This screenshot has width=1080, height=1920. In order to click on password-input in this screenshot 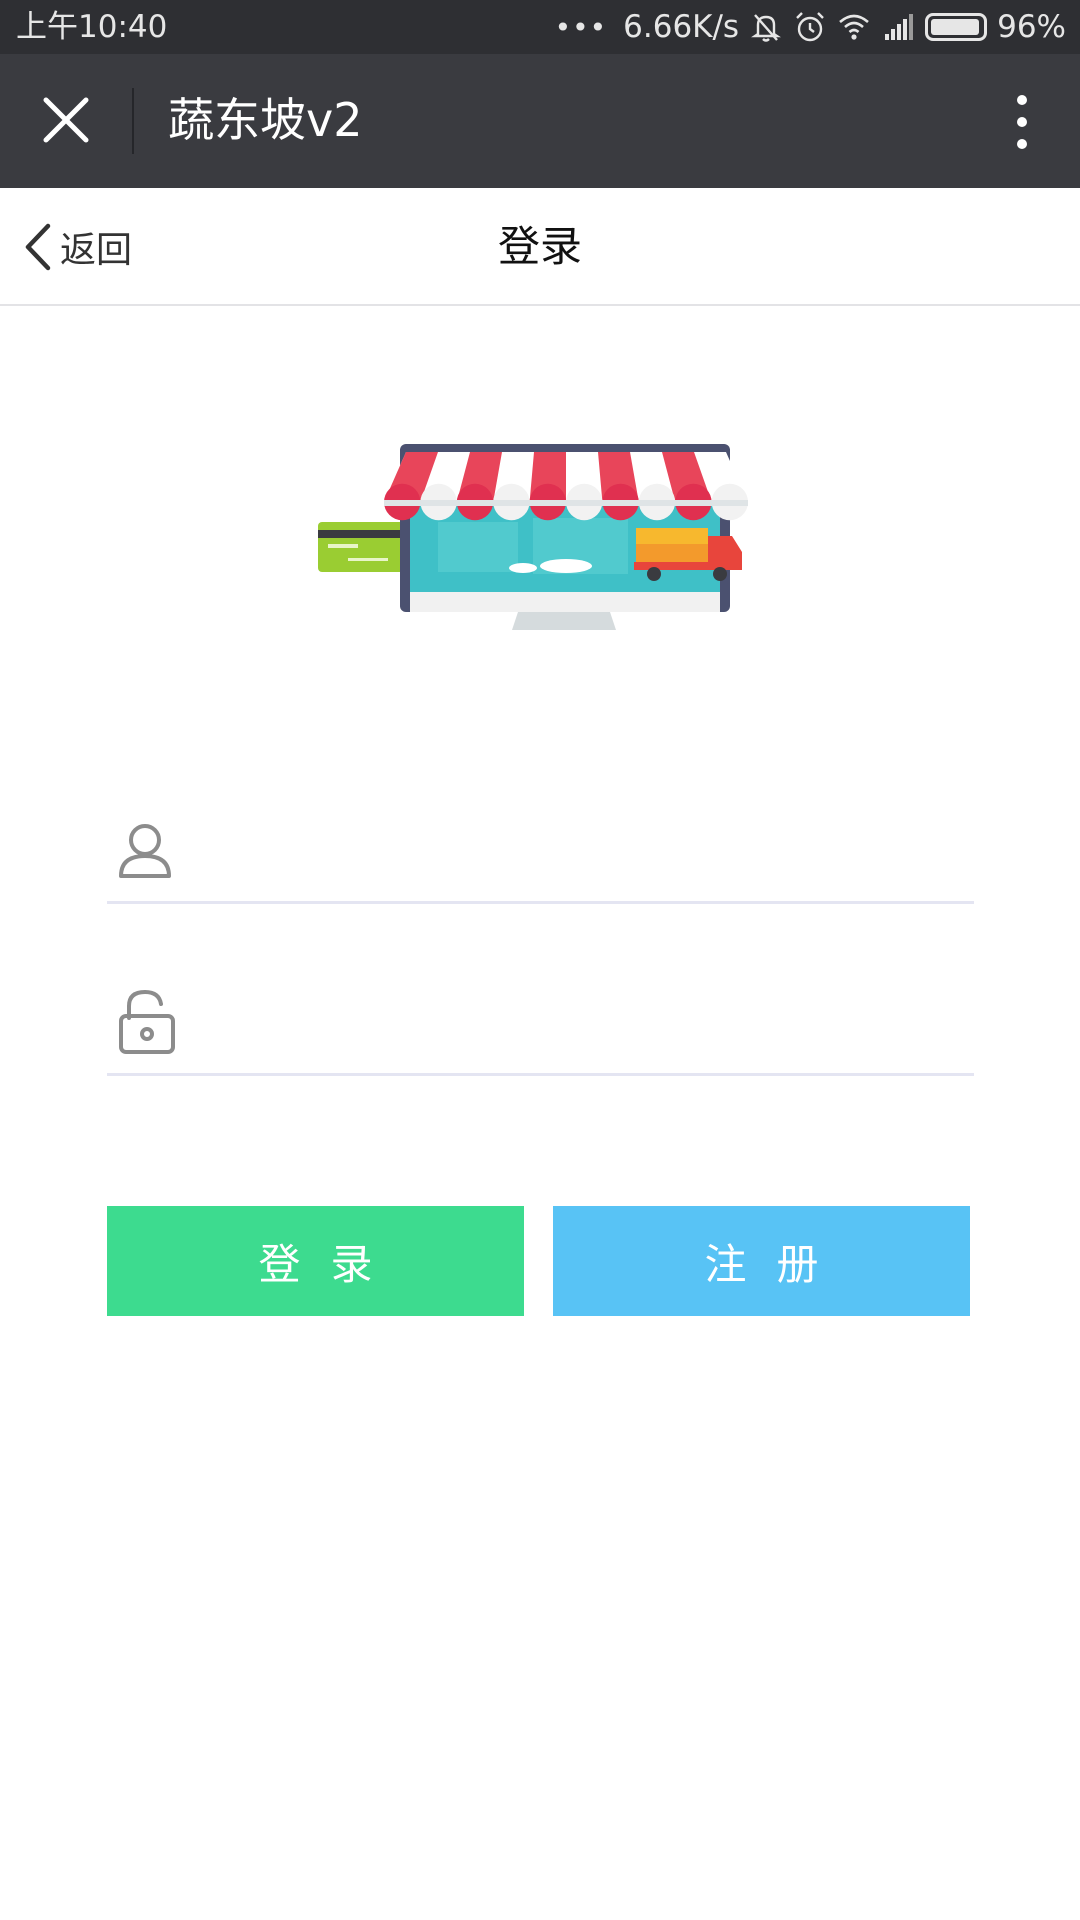, I will do `click(587, 1026)`.